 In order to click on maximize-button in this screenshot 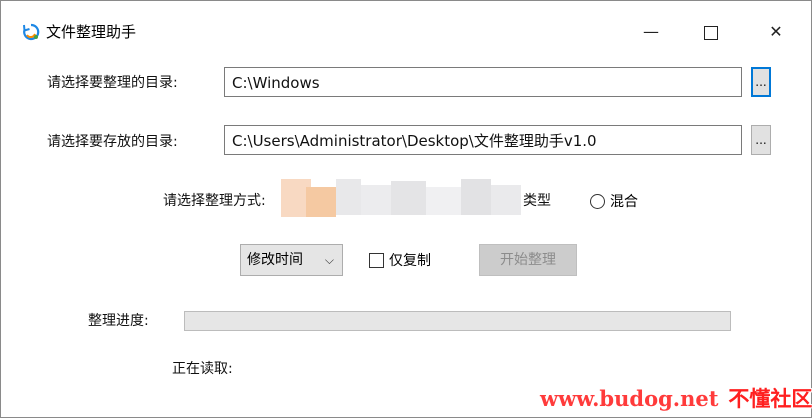, I will do `click(711, 32)`.